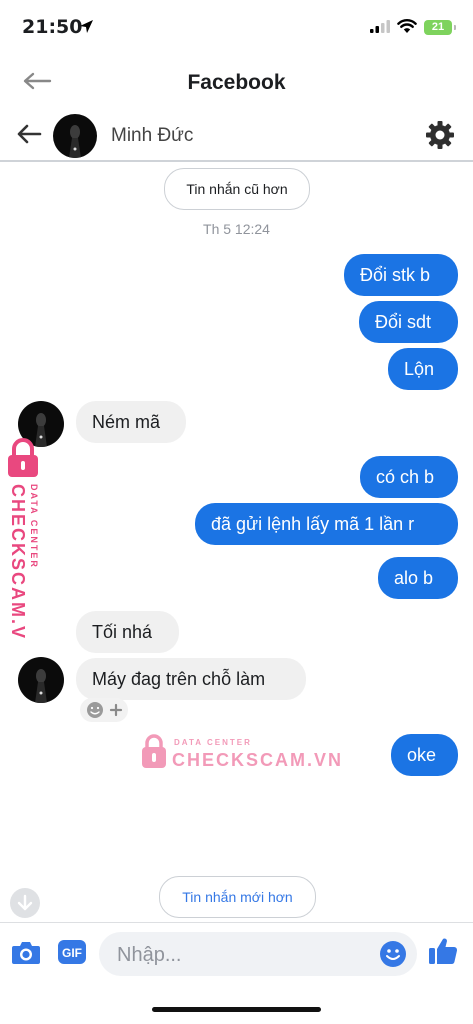 The image size is (473, 1024). Describe the element at coordinates (154, 751) in the screenshot. I see `watermark-lock-logo` at that location.